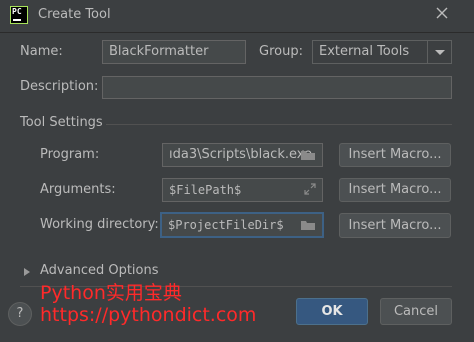 The height and width of the screenshot is (342, 474). Describe the element at coordinates (27, 271) in the screenshot. I see `disclosure-triangle-icon` at that location.